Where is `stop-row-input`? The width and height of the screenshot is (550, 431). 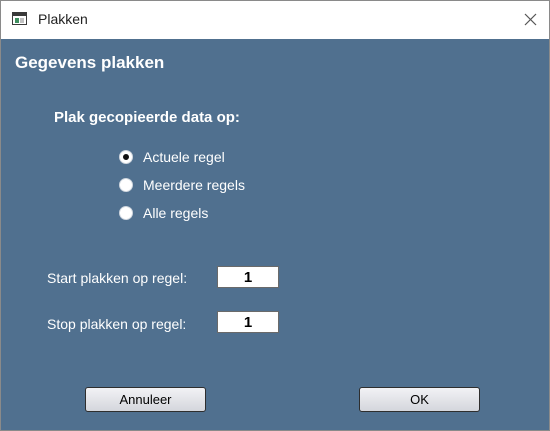 stop-row-input is located at coordinates (248, 322).